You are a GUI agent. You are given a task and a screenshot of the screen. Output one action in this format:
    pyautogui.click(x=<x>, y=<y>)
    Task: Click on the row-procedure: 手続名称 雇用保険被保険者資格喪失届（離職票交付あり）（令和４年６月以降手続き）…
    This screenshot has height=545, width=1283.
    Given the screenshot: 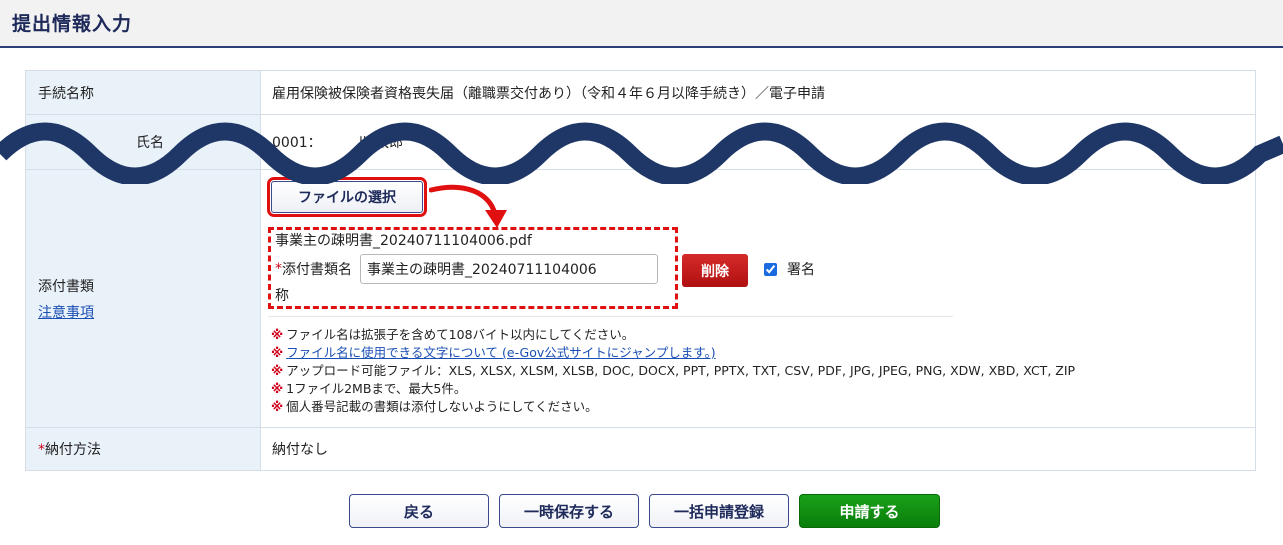 What is the action you would take?
    pyautogui.click(x=640, y=93)
    